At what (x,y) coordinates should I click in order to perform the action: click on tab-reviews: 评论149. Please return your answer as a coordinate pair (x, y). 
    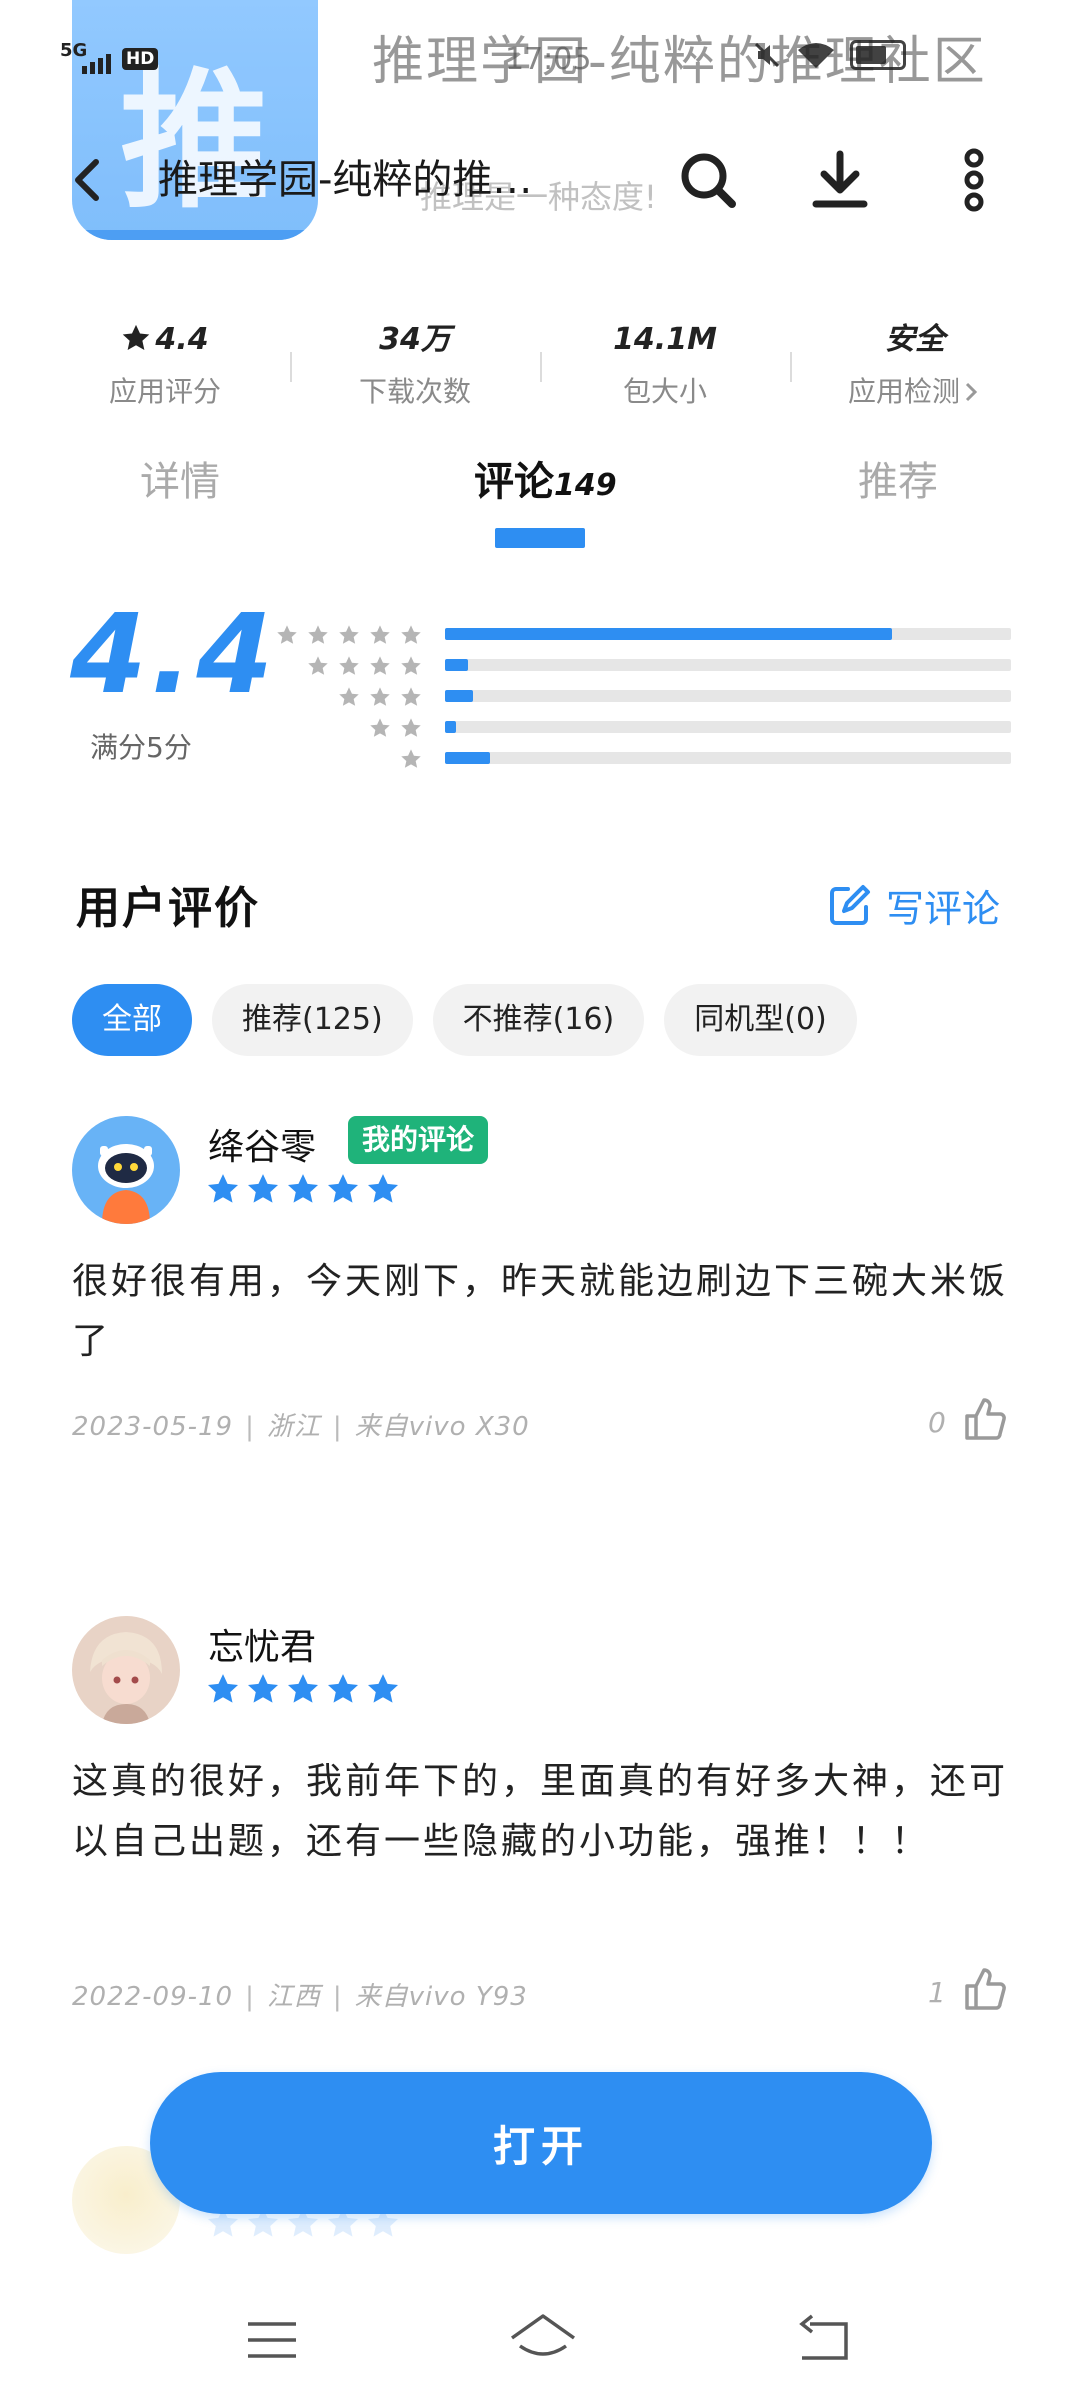
    Looking at the image, I should click on (545, 484).